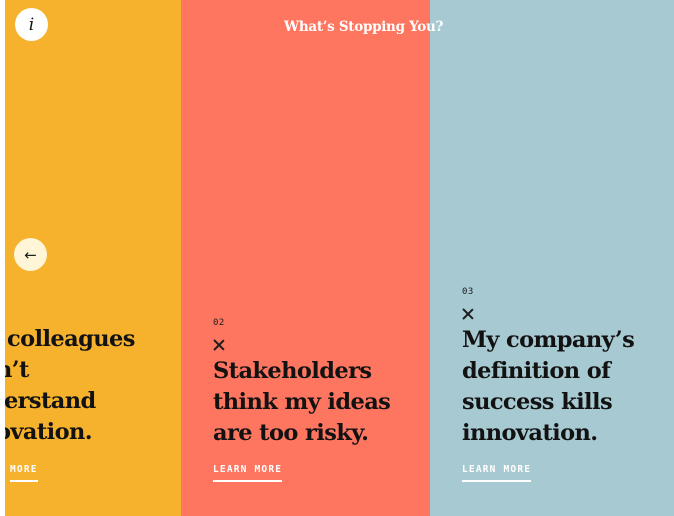 Image resolution: width=674 pixels, height=516 pixels. I want to click on arrow-left-icon: ←, so click(30, 254).